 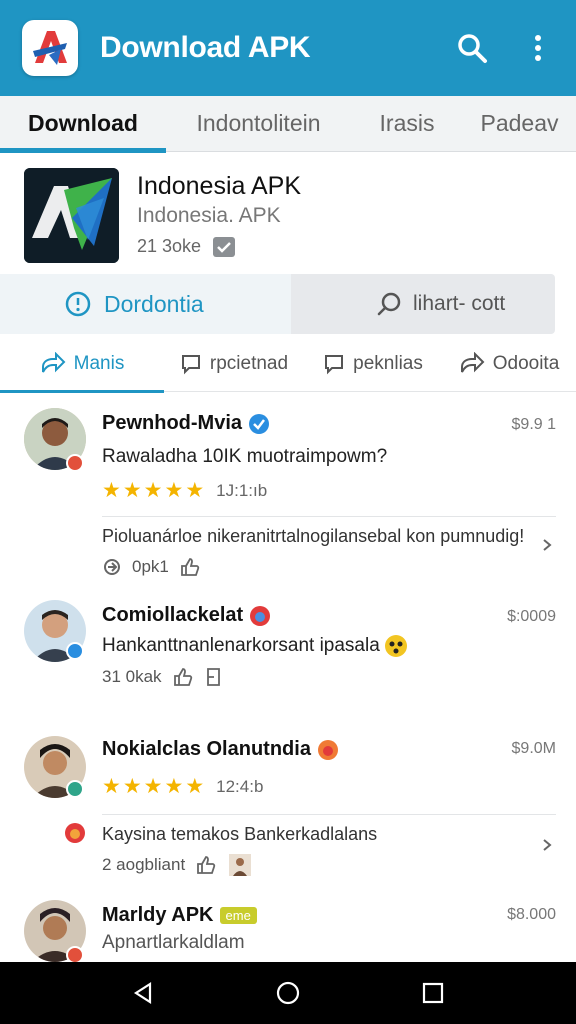 I want to click on reviewer-name-text: Comiollackelat, so click(x=173, y=615).